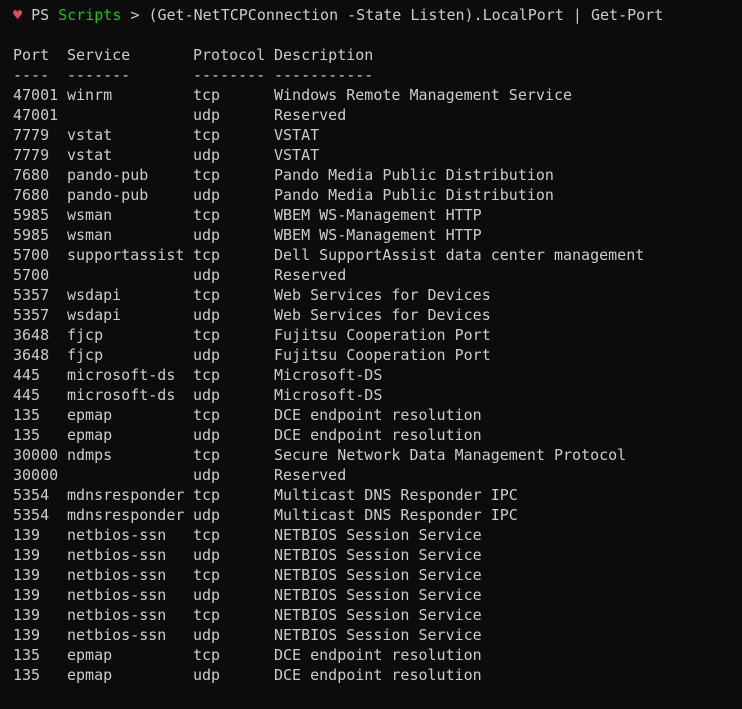 Image resolution: width=742 pixels, height=709 pixels. What do you see at coordinates (31, 255) in the screenshot?
I see `cell-port: 5700` at bounding box center [31, 255].